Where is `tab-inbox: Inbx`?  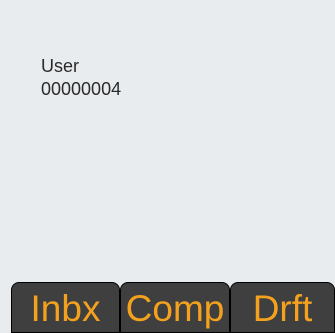 tab-inbox: Inbx is located at coordinates (65, 307).